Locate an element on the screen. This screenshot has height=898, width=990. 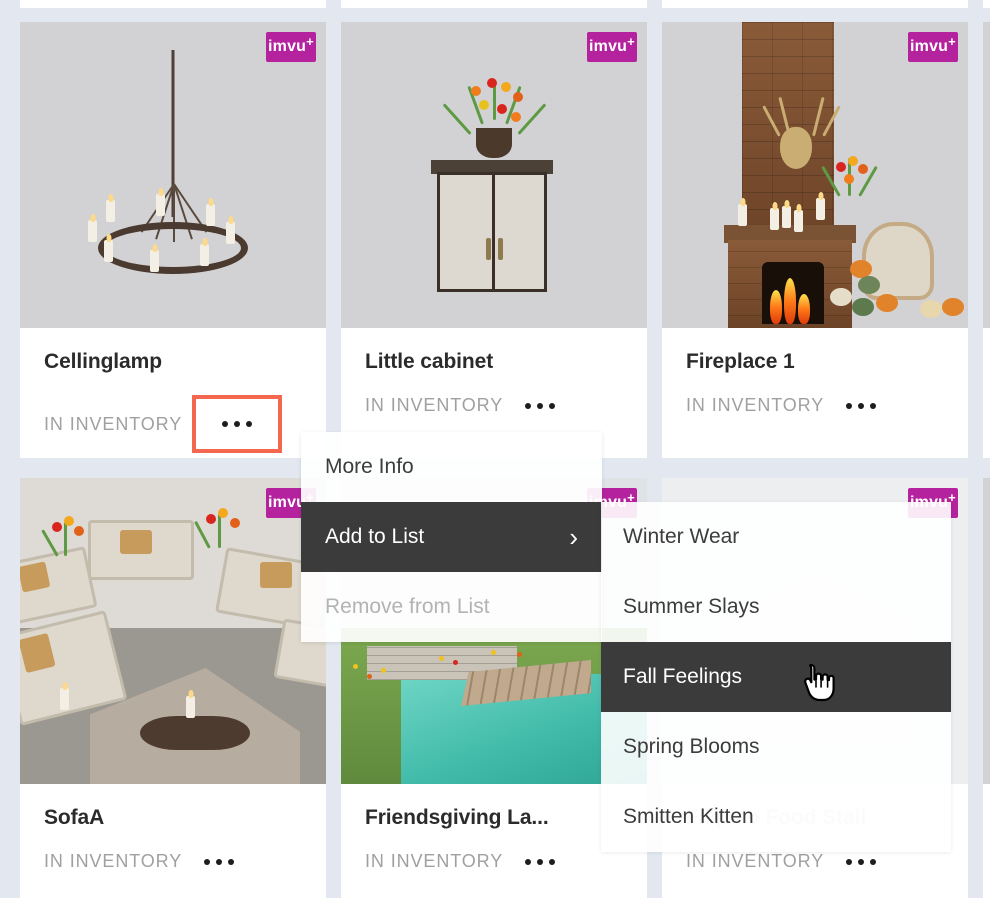
context-menu-item-label: More Info is located at coordinates (369, 466).